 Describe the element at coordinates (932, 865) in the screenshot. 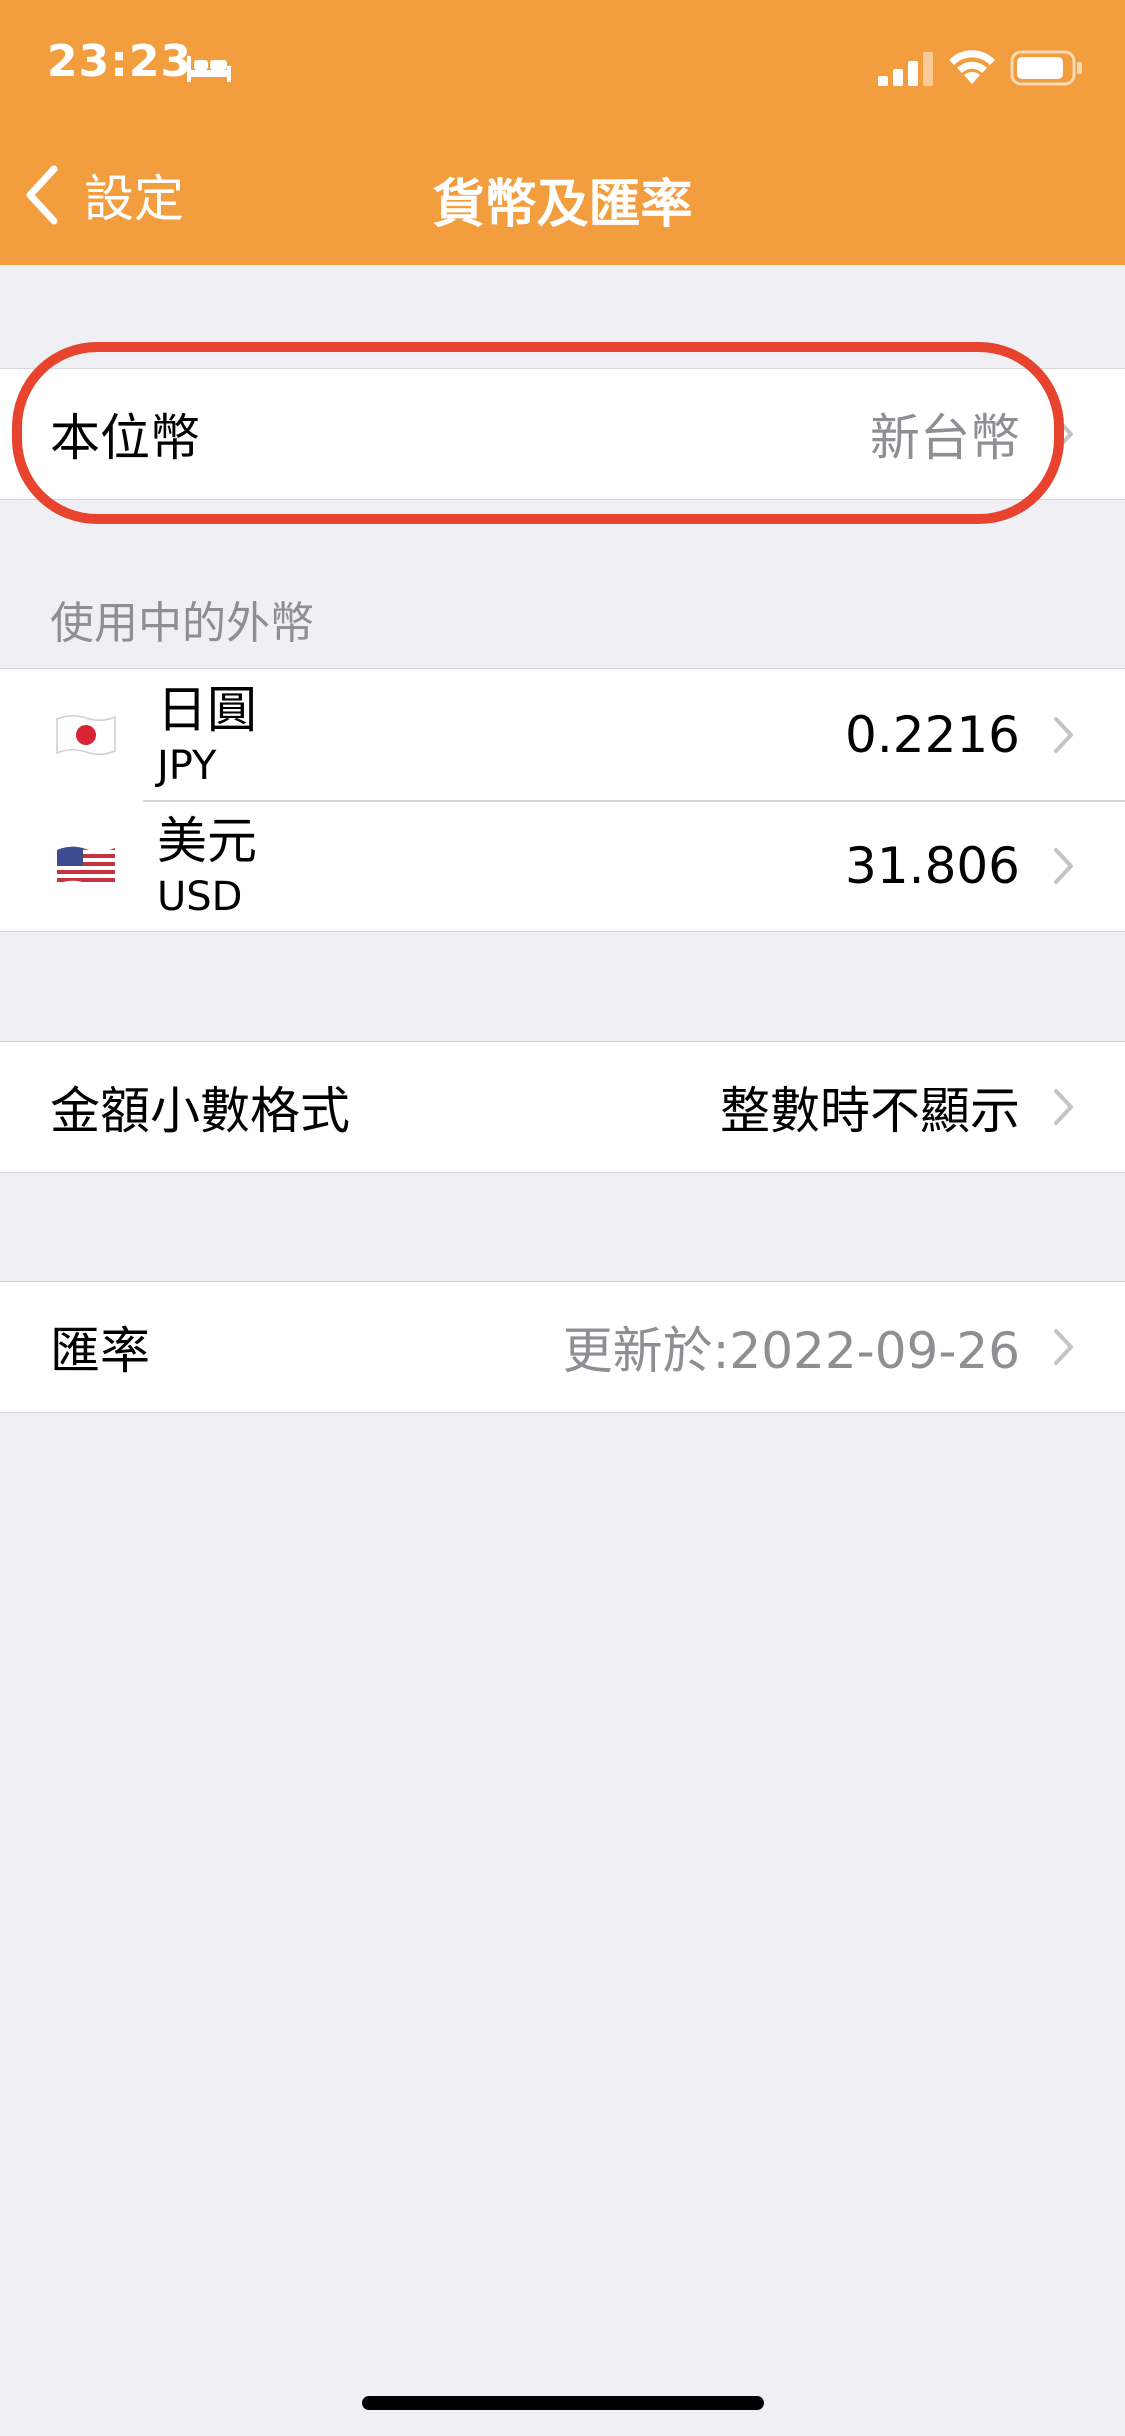

I see `currency-rate: 31.806` at that location.